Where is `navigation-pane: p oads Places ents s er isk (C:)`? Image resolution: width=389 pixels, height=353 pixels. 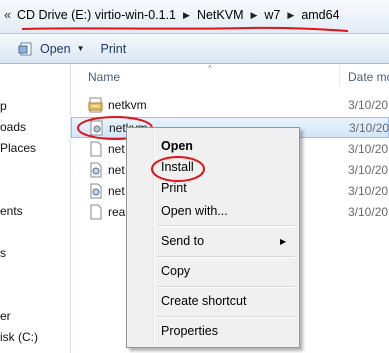 navigation-pane: p oads Places ents s er isk (C:) is located at coordinates (35, 208).